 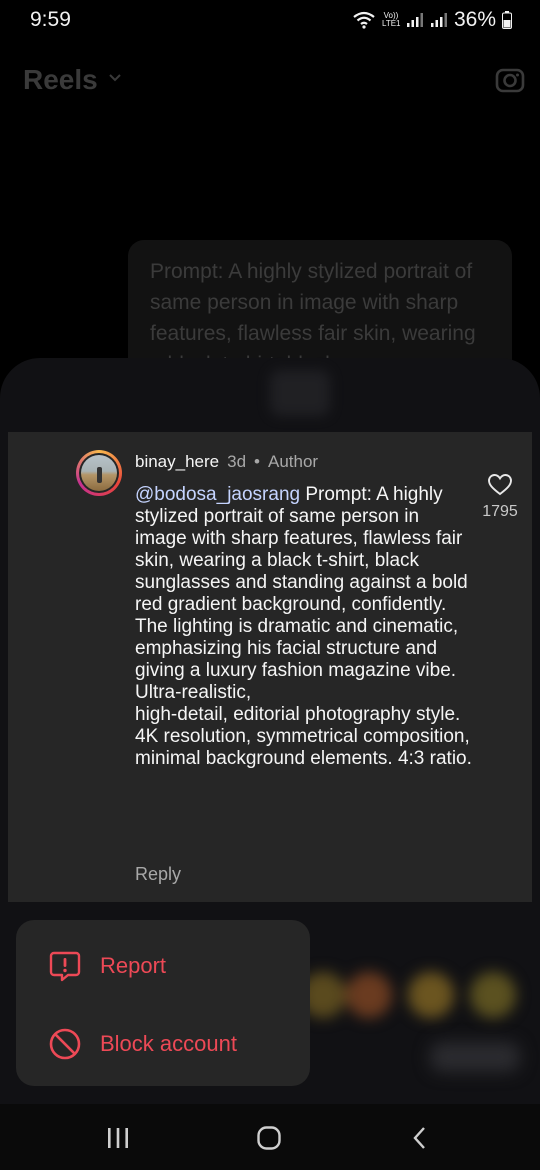 What do you see at coordinates (163, 1003) in the screenshot?
I see `comment-action-menu: Report Block account` at bounding box center [163, 1003].